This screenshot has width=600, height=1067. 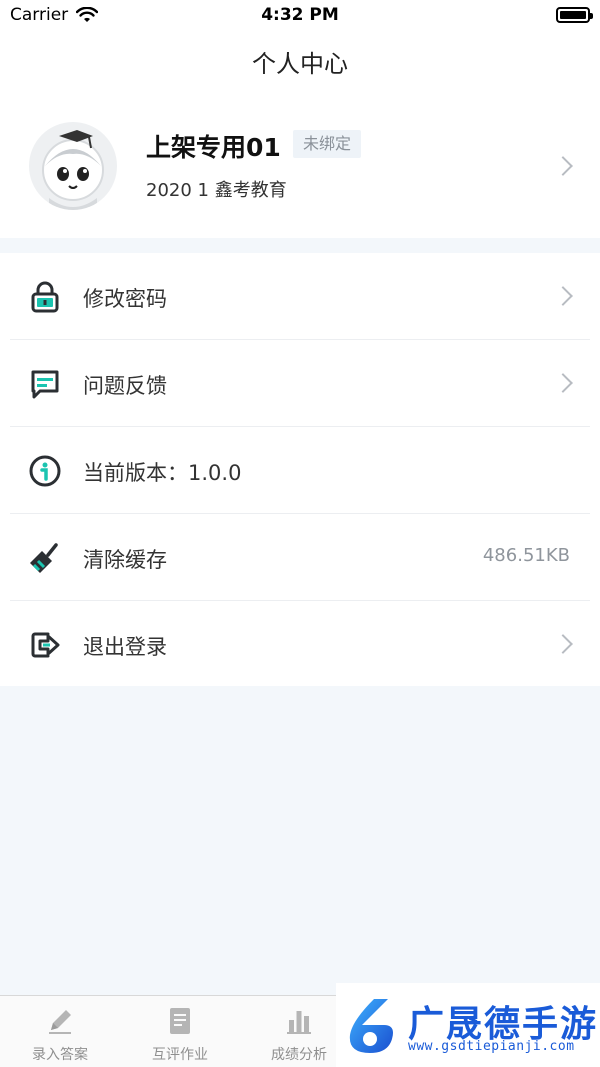 I want to click on menu-item-label: 问题反馈, so click(x=125, y=386).